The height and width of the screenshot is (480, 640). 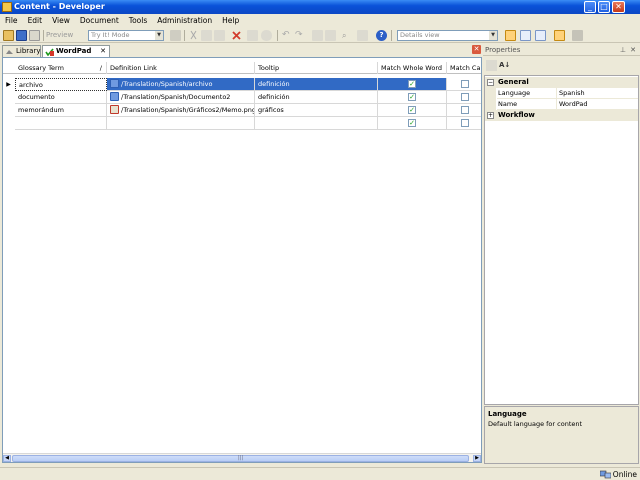 I want to click on table-row-new: ✓, so click(x=242, y=123).